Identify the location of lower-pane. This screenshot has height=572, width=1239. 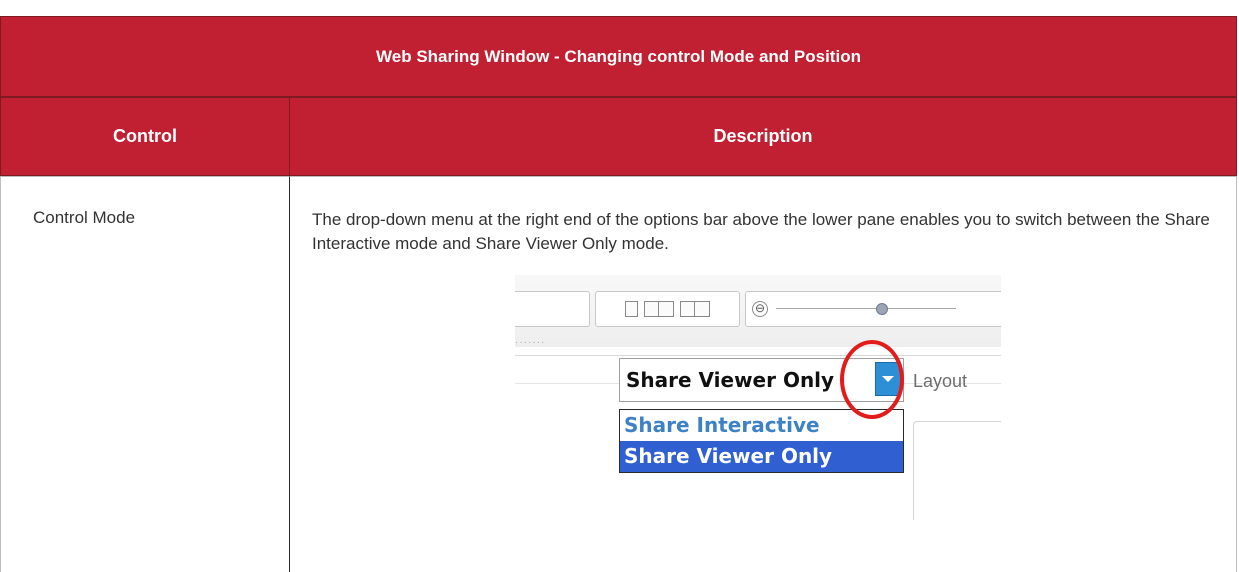
(957, 470).